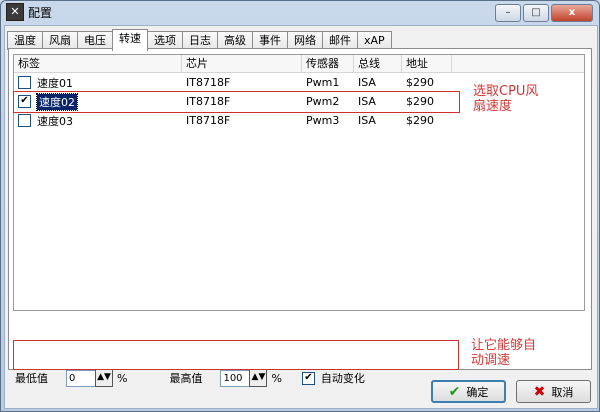 The height and width of the screenshot is (412, 600). I want to click on title-bar: ✕ 配置 – □ x, so click(300, 12).